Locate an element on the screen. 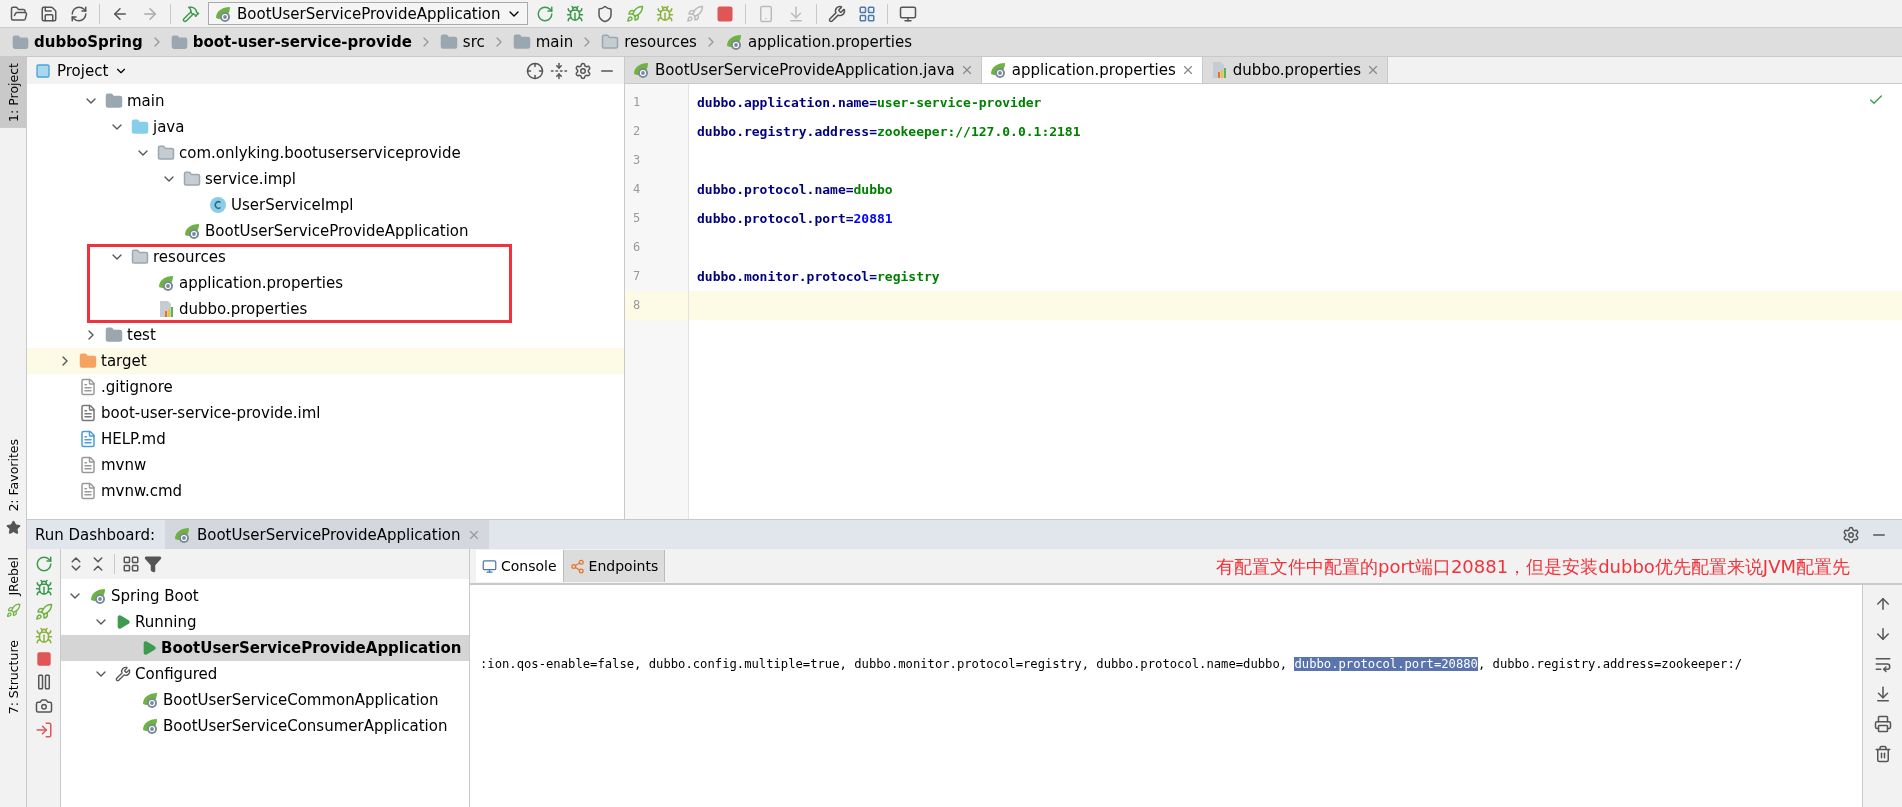 This screenshot has width=1902, height=807. resources-folder-icon is located at coordinates (610, 42).